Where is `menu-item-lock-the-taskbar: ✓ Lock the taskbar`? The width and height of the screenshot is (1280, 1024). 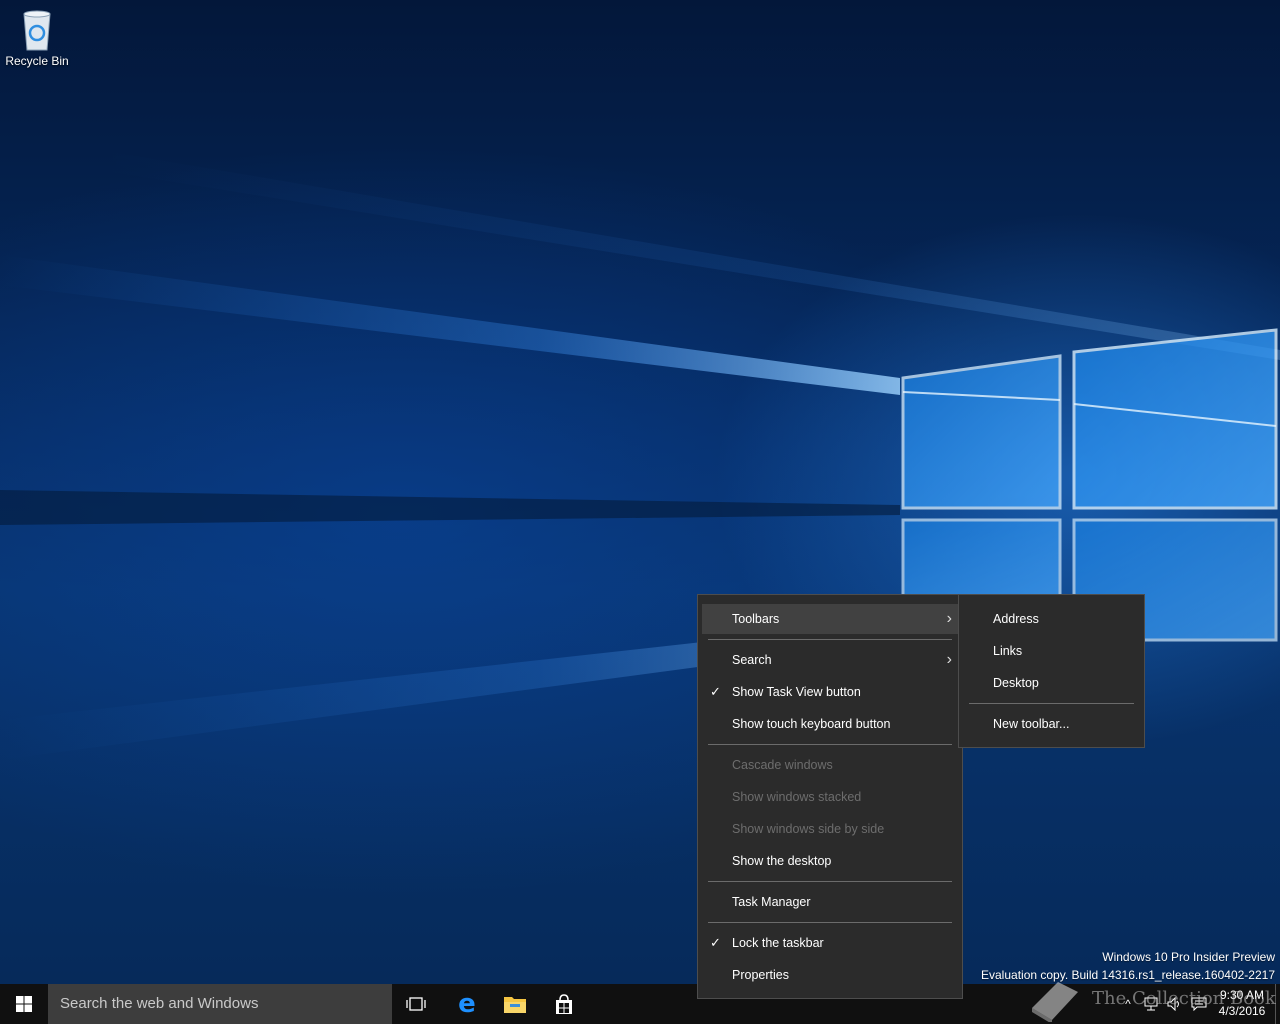 menu-item-lock-the-taskbar: ✓ Lock the taskbar is located at coordinates (830, 943).